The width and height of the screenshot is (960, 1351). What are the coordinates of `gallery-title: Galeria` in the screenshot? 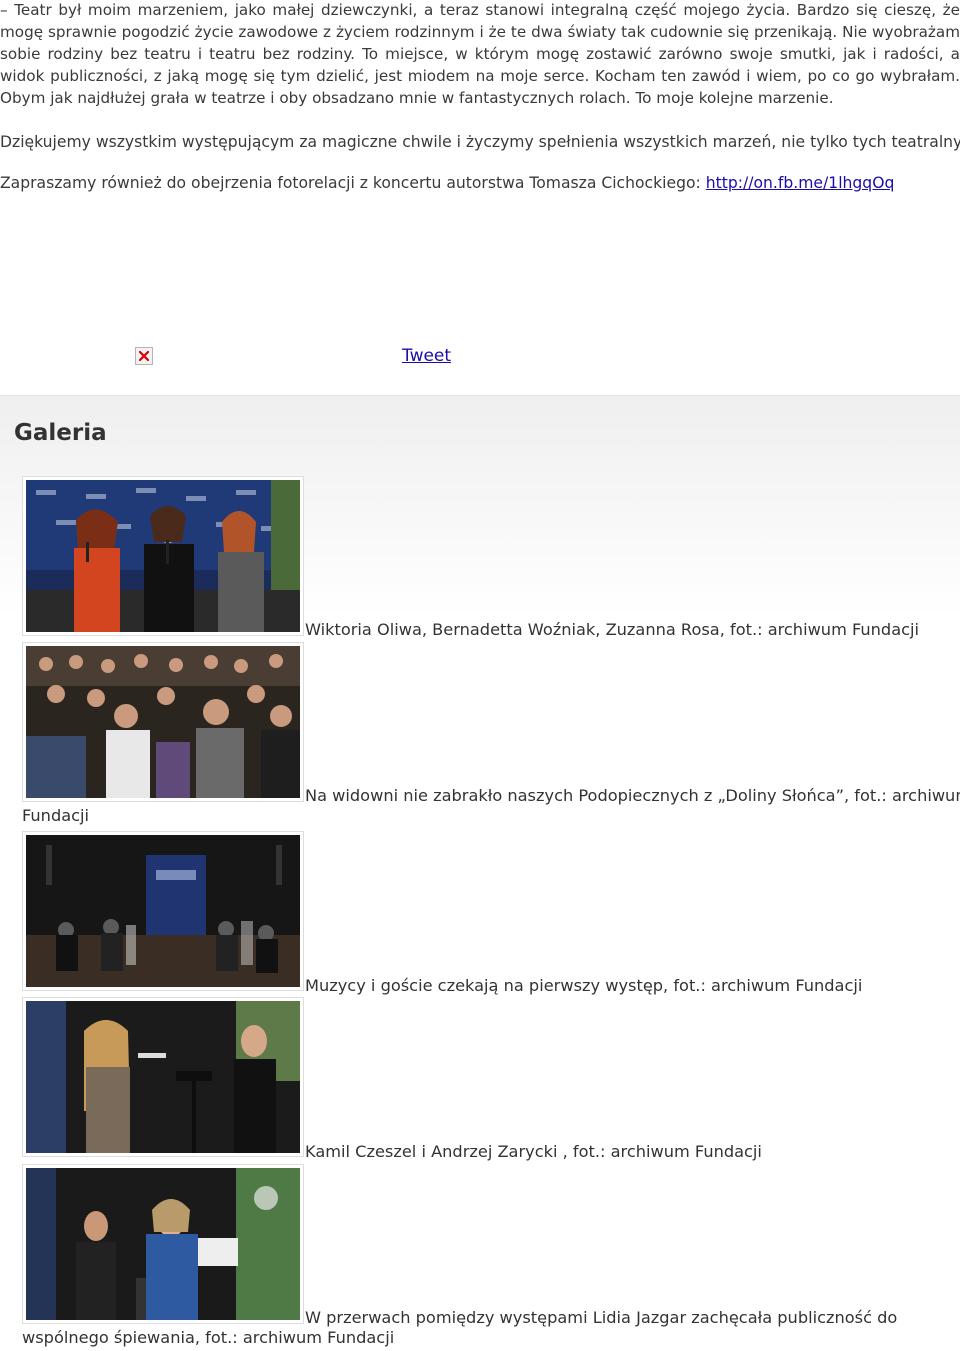 It's located at (60, 433).